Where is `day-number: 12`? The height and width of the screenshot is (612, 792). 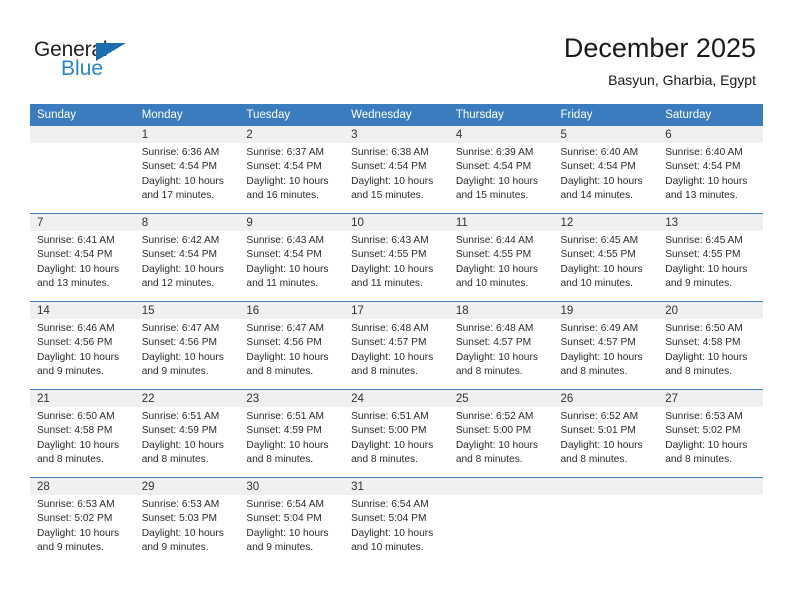 day-number: 12 is located at coordinates (606, 222).